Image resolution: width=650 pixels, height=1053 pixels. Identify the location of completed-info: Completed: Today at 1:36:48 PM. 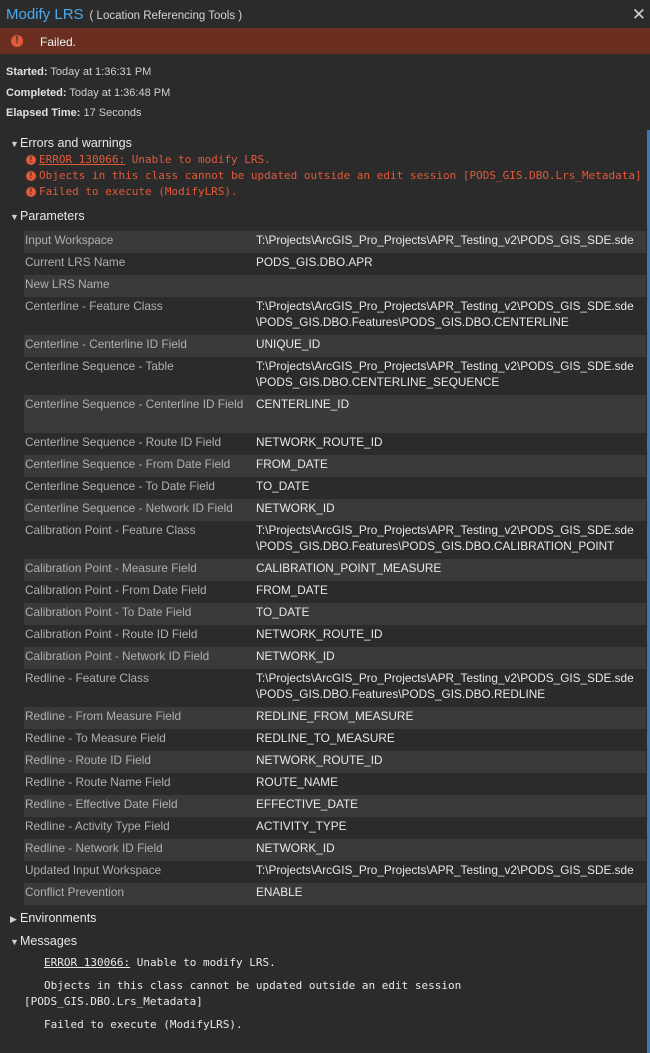
(88, 93).